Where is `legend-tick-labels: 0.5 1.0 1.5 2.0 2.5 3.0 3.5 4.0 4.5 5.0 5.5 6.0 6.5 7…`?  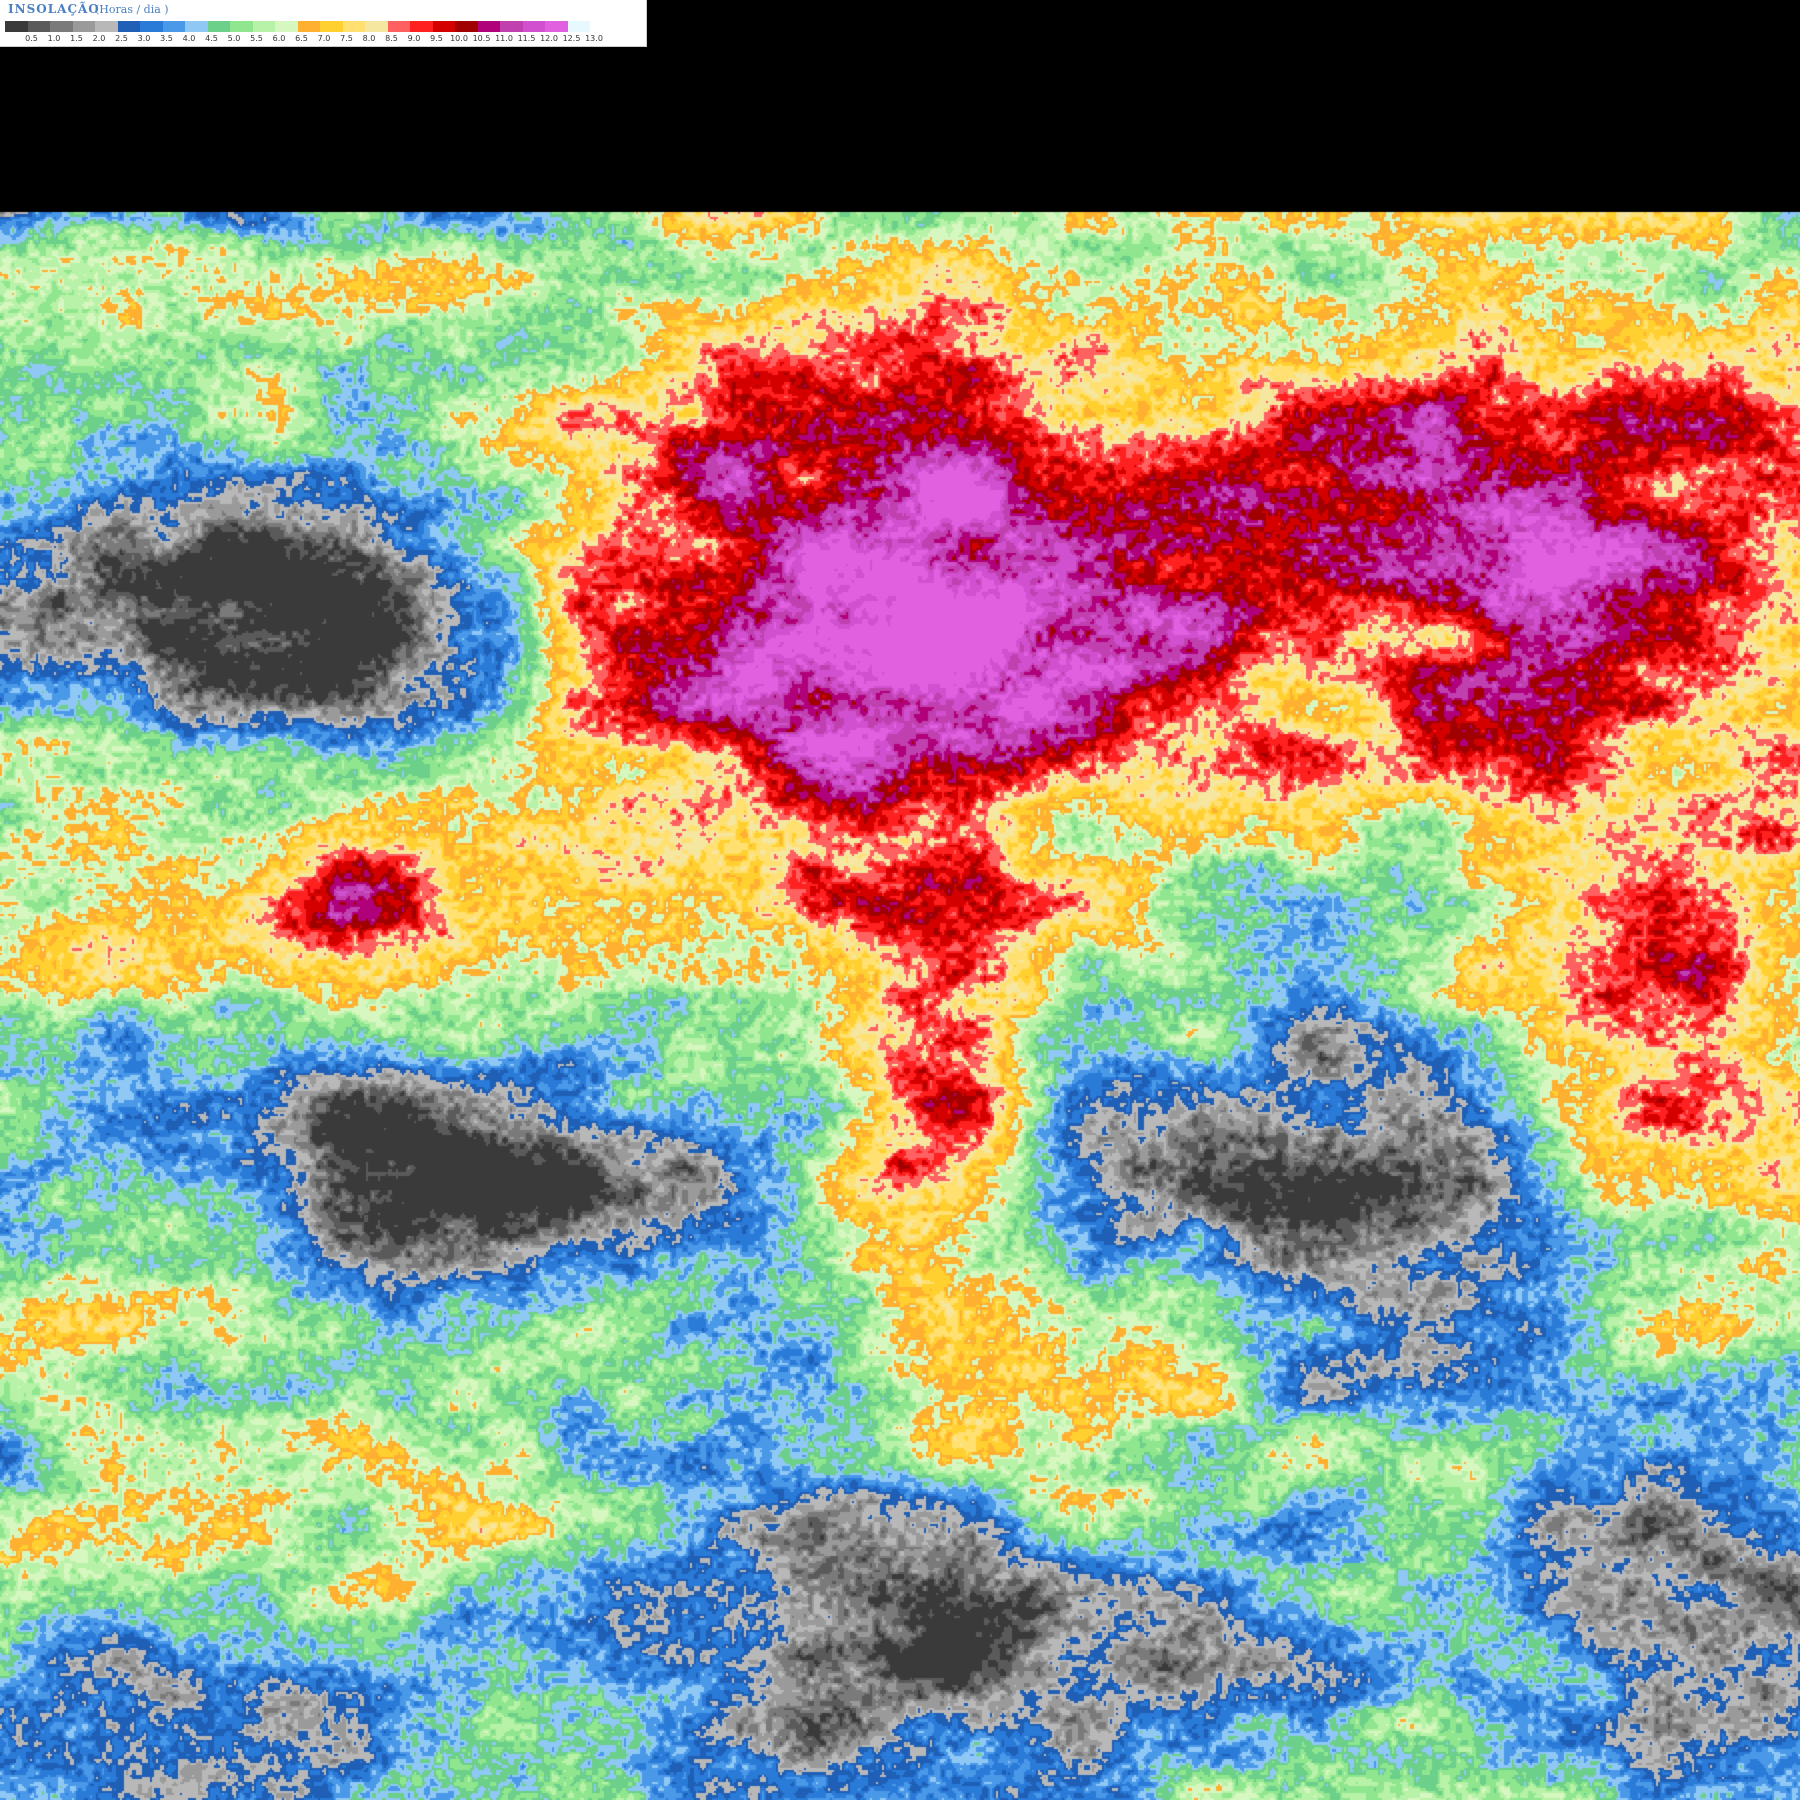 legend-tick-labels: 0.5 1.0 1.5 2.0 2.5 3.0 3.5 4.0 4.5 5.0 5.5 6.0 6.5 7… is located at coordinates (325, 39).